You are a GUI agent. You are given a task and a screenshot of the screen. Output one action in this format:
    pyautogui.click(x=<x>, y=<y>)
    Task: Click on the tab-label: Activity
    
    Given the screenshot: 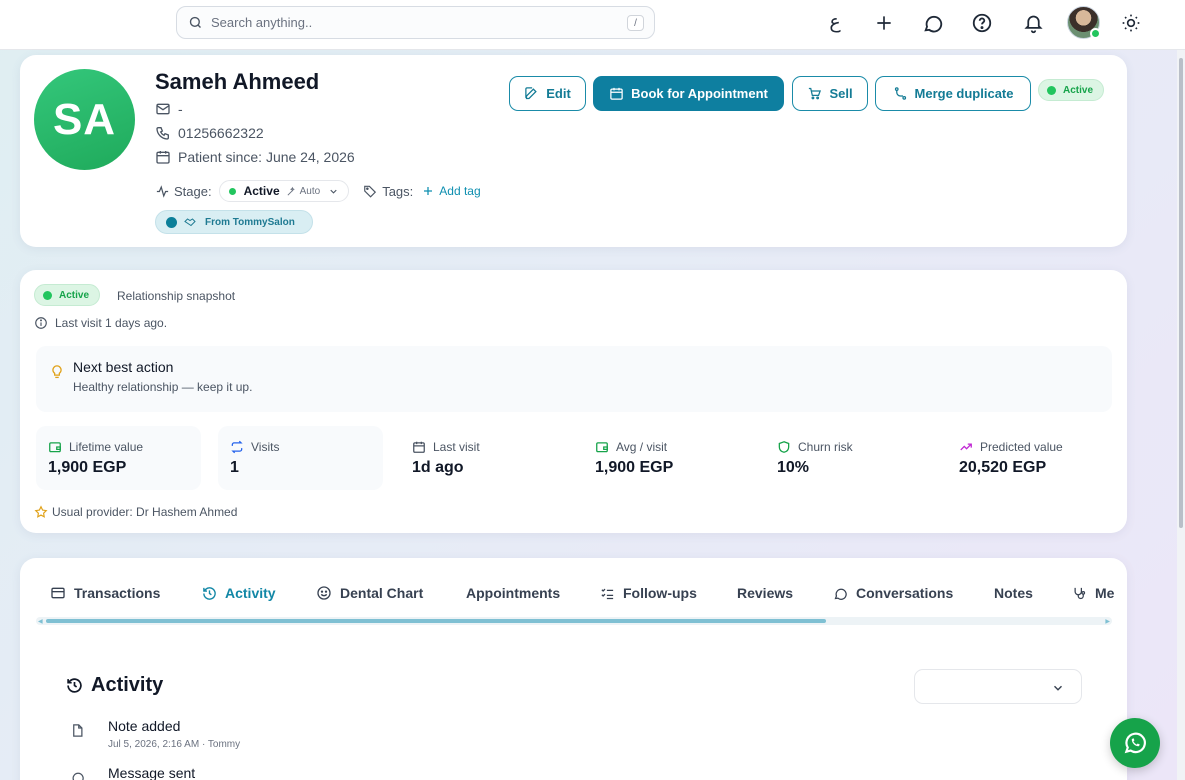 What is the action you would take?
    pyautogui.click(x=250, y=593)
    